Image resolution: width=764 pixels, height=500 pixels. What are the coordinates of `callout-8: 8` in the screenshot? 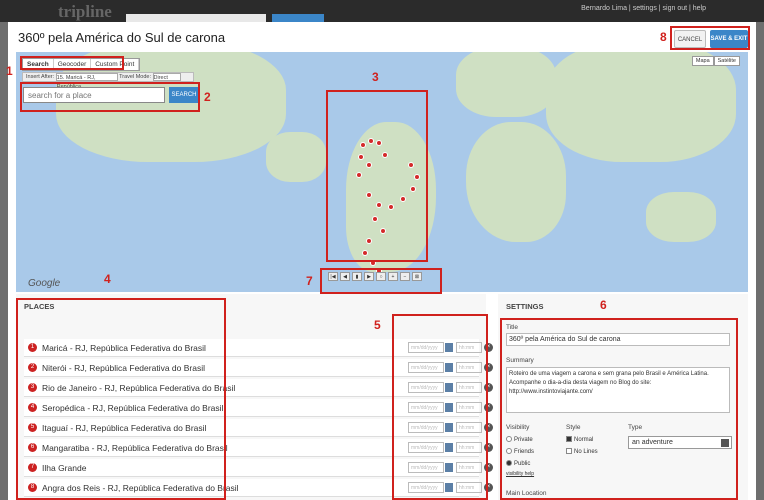 It's located at (663, 37).